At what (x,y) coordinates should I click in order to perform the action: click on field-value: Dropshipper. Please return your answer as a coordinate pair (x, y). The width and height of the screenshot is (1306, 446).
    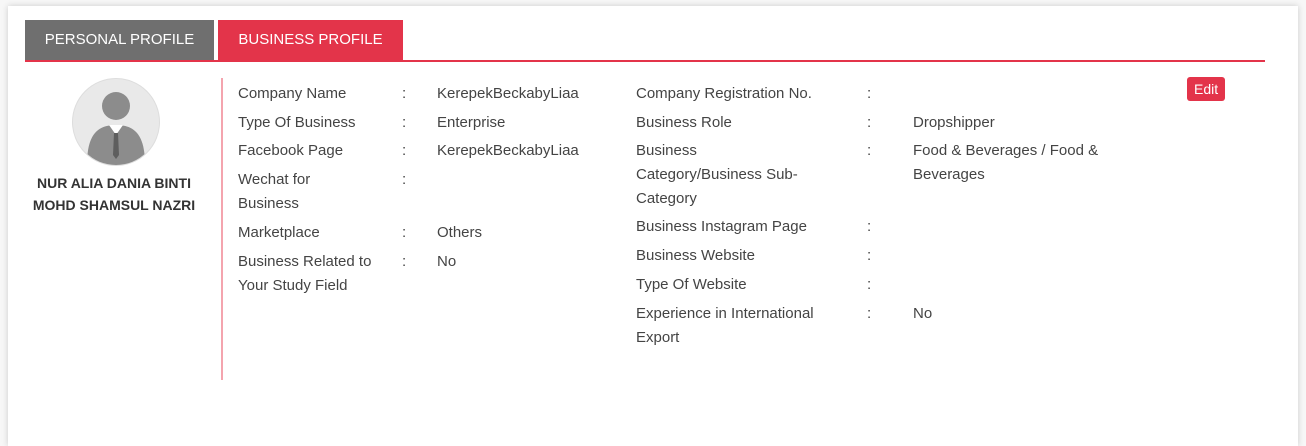
    Looking at the image, I should click on (954, 122).